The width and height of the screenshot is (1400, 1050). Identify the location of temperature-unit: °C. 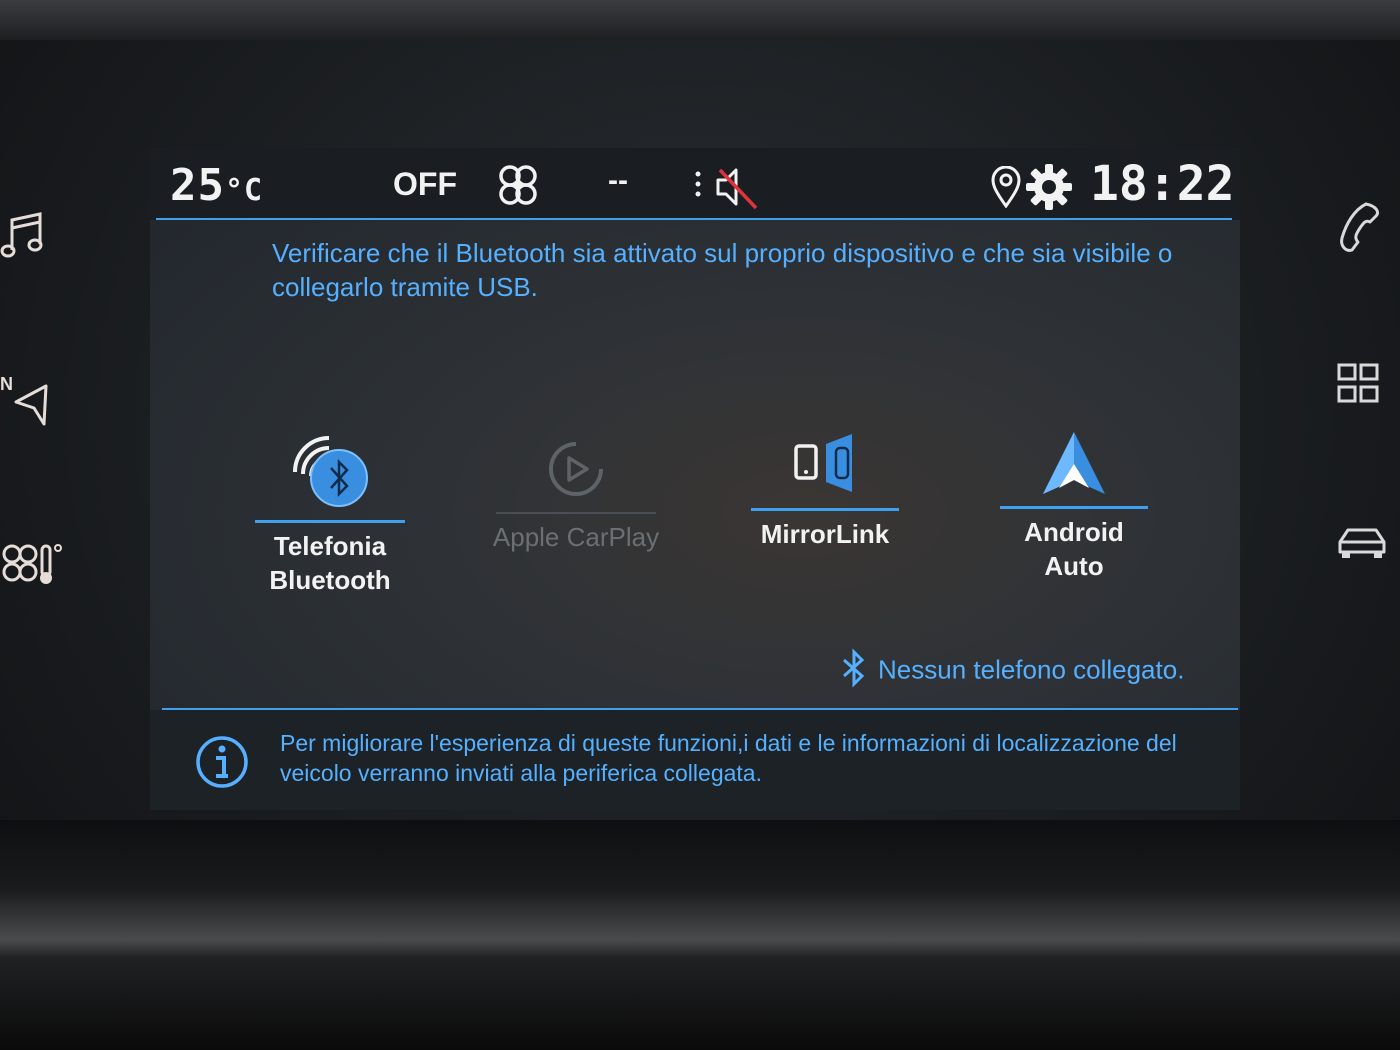
(244, 190).